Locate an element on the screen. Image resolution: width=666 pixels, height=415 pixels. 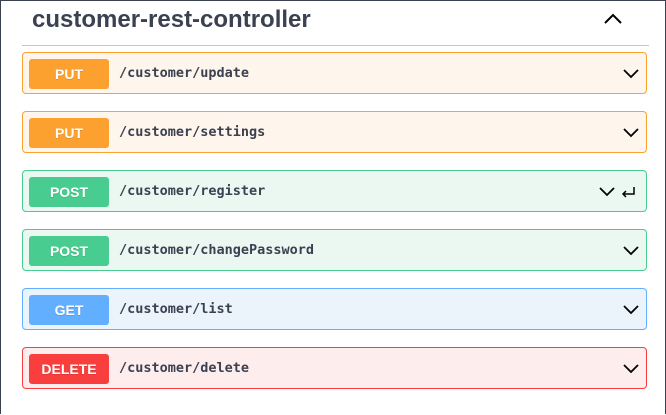
method-badge: GET is located at coordinates (69, 310).